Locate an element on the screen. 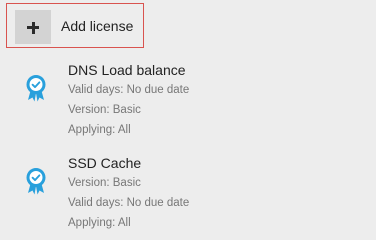 This screenshot has width=376, height=240. add-license-label: Add license is located at coordinates (97, 26).